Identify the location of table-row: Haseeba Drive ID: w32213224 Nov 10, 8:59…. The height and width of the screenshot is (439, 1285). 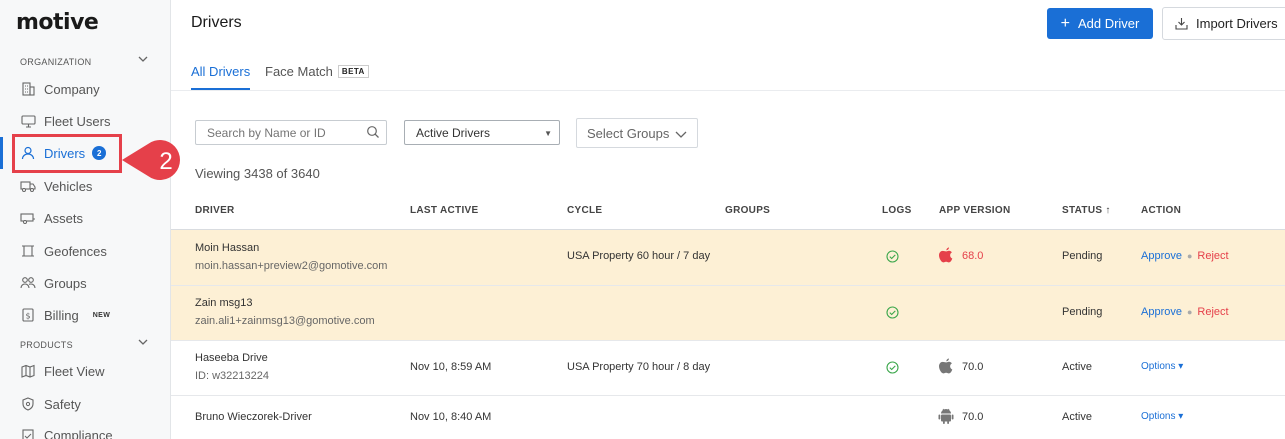
(728, 368).